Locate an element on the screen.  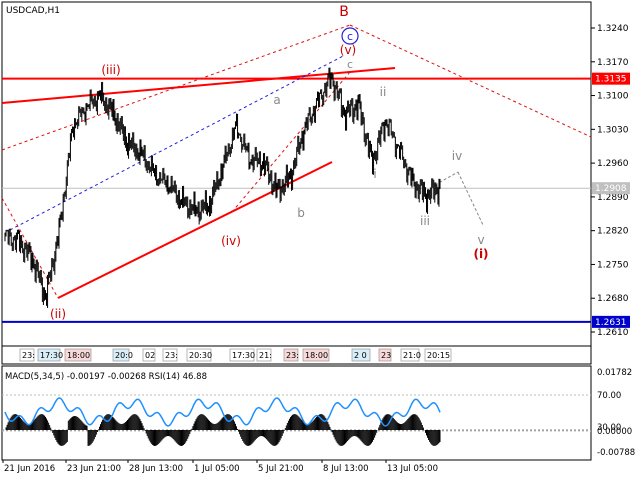
price-tick-label: 1.2610 is located at coordinates (613, 333).